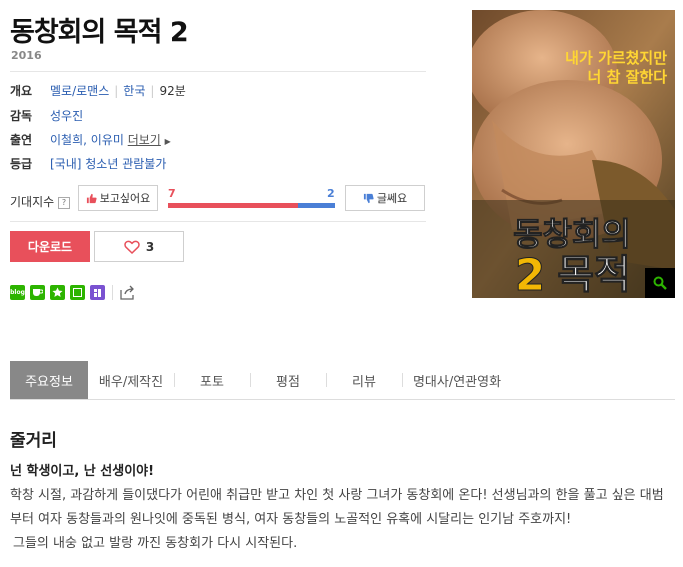 The image size is (683, 567). Describe the element at coordinates (82, 471) in the screenshot. I see `synopsis-tagline: 넌 학생이고, 난 선생이야!` at that location.